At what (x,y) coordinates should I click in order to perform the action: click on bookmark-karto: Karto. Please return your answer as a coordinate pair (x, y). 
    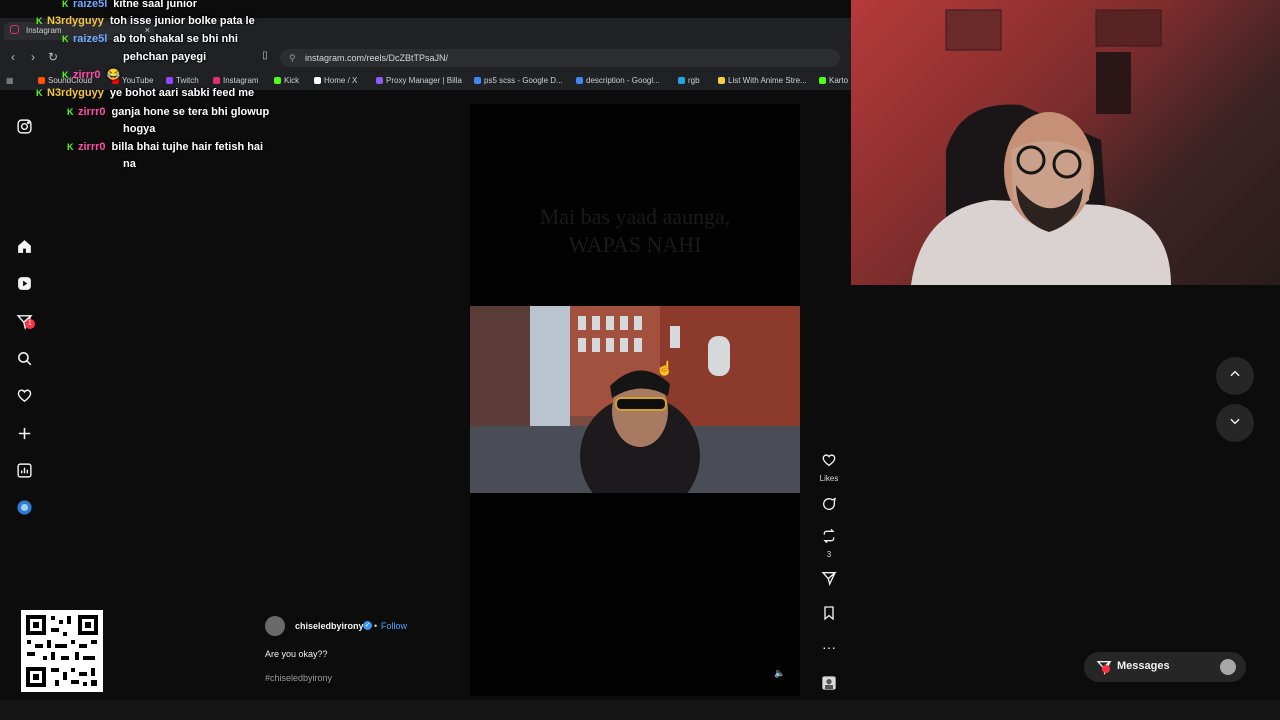
    Looking at the image, I should click on (833, 80).